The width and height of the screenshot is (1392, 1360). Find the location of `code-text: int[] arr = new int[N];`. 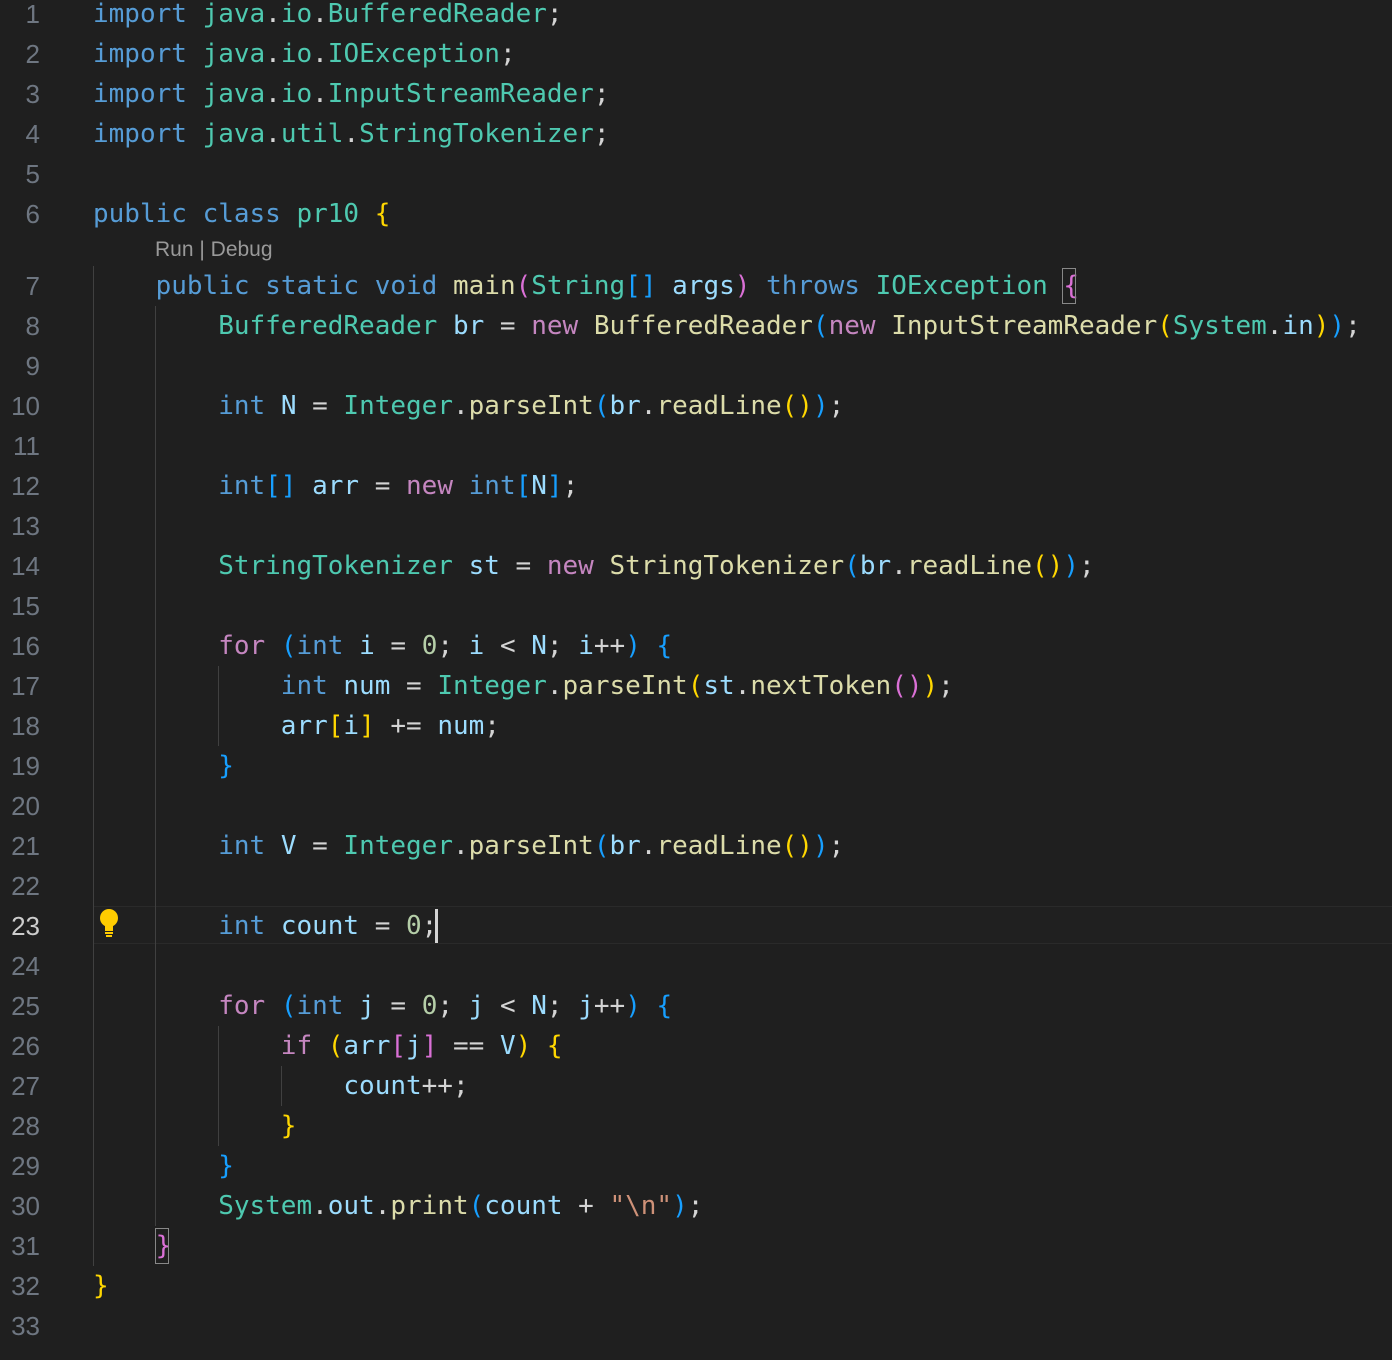

code-text: int[] arr = new int[N]; is located at coordinates (335, 486).